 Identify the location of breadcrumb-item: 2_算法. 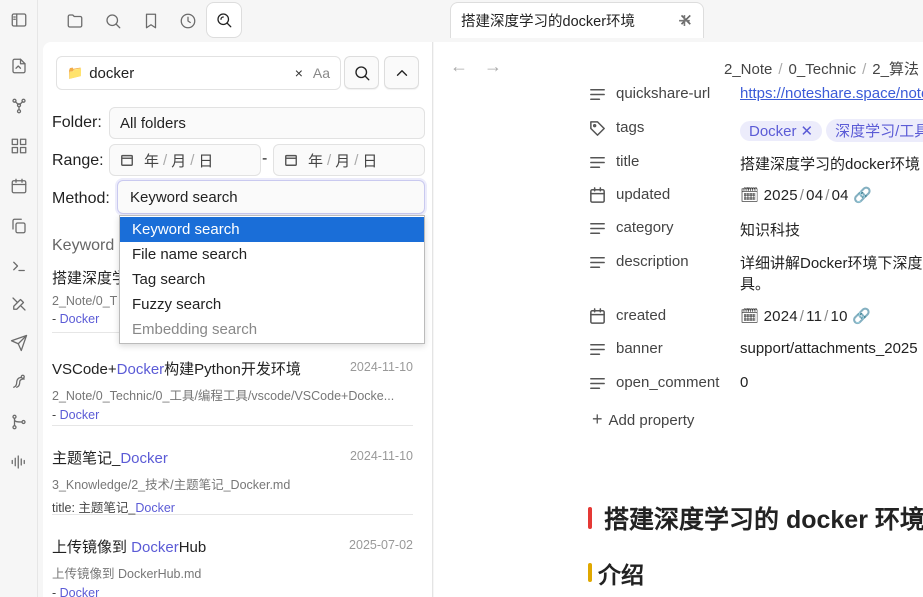
(895, 69).